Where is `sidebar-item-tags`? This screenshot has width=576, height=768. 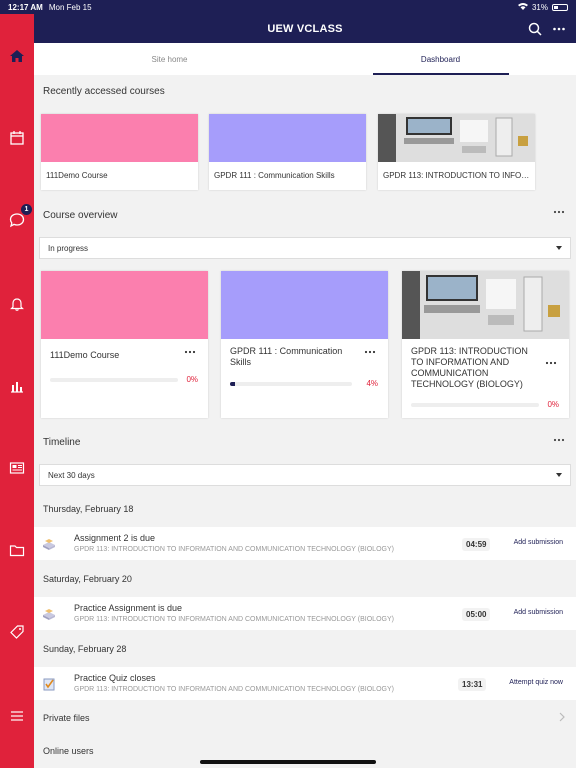
sidebar-item-tags is located at coordinates (17, 632).